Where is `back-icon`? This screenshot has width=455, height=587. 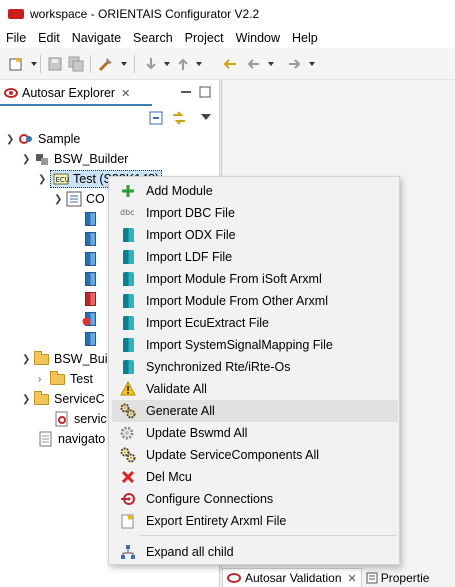
back-icon is located at coordinates (254, 64).